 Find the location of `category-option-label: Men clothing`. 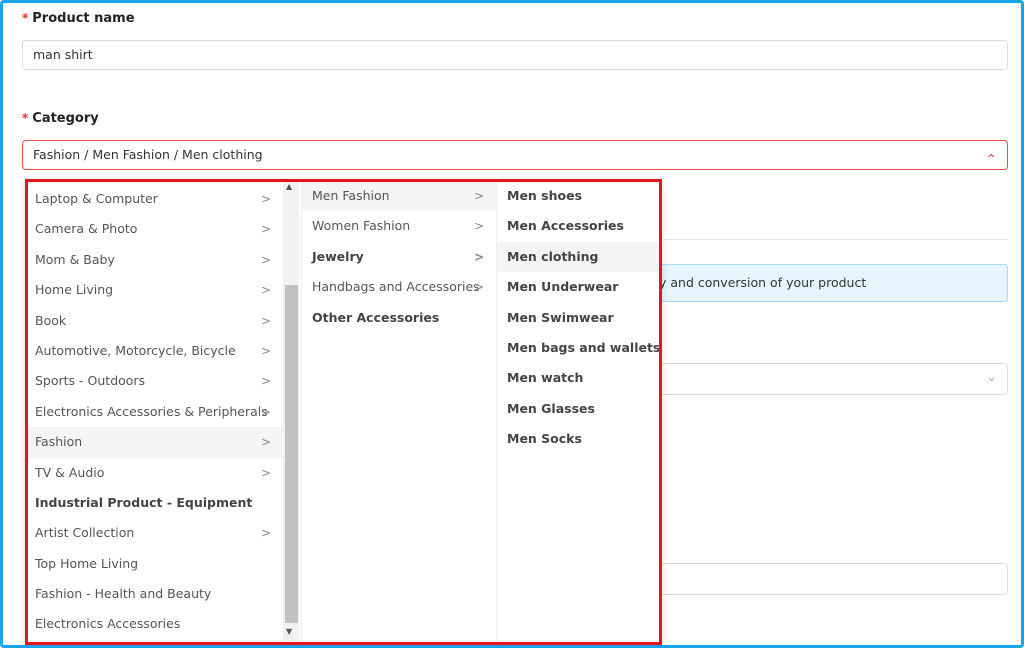

category-option-label: Men clothing is located at coordinates (553, 256).